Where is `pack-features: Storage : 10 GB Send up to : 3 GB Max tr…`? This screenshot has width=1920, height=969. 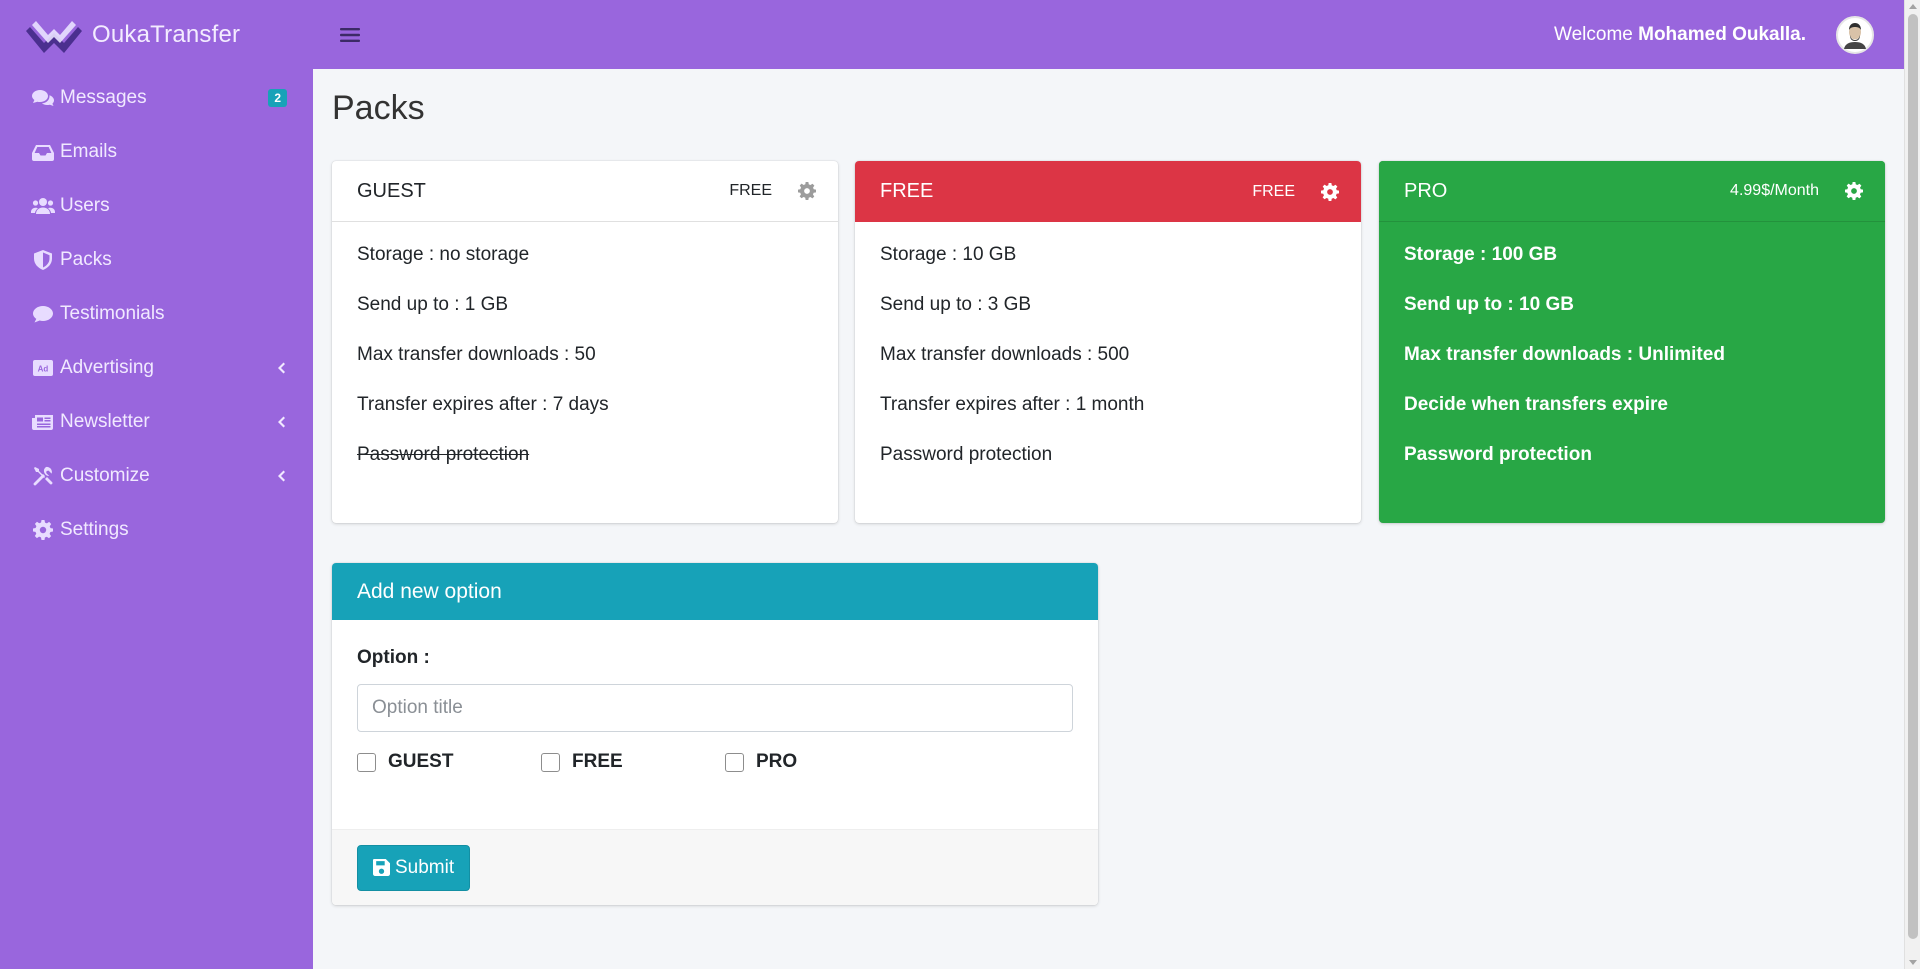 pack-features: Storage : 10 GB Send up to : 3 GB Max tr… is located at coordinates (1108, 357).